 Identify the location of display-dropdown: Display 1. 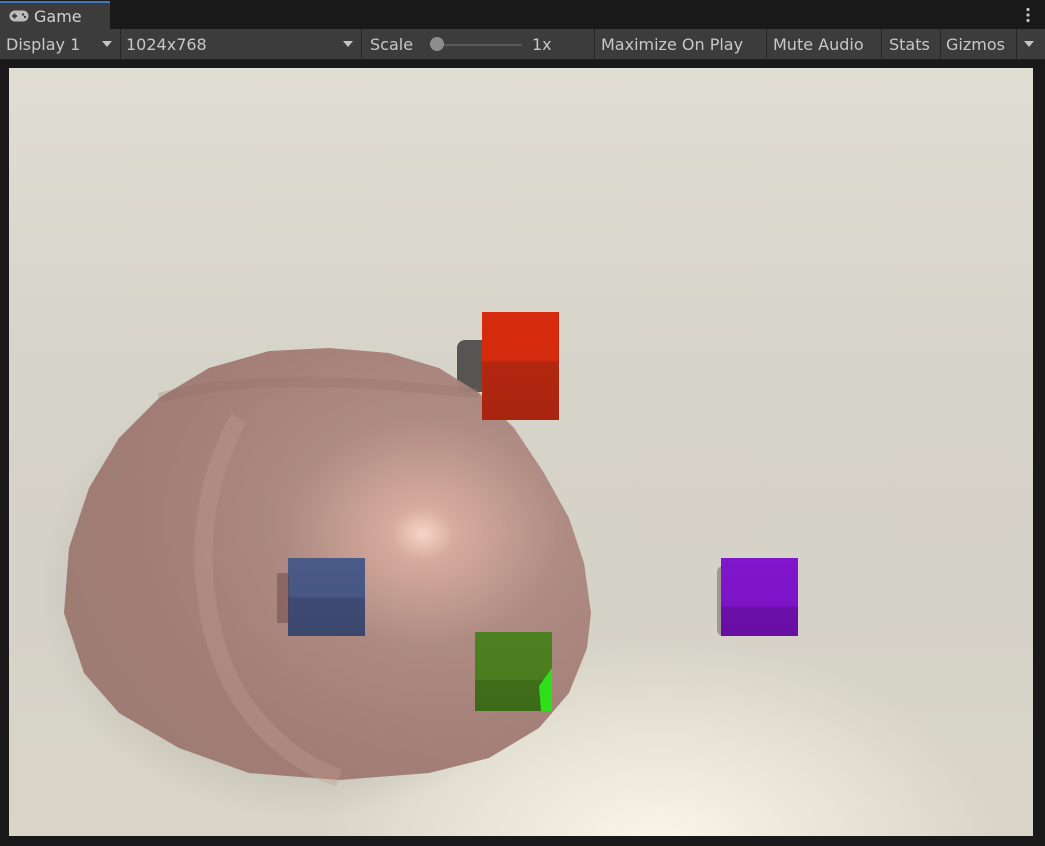
(60, 44).